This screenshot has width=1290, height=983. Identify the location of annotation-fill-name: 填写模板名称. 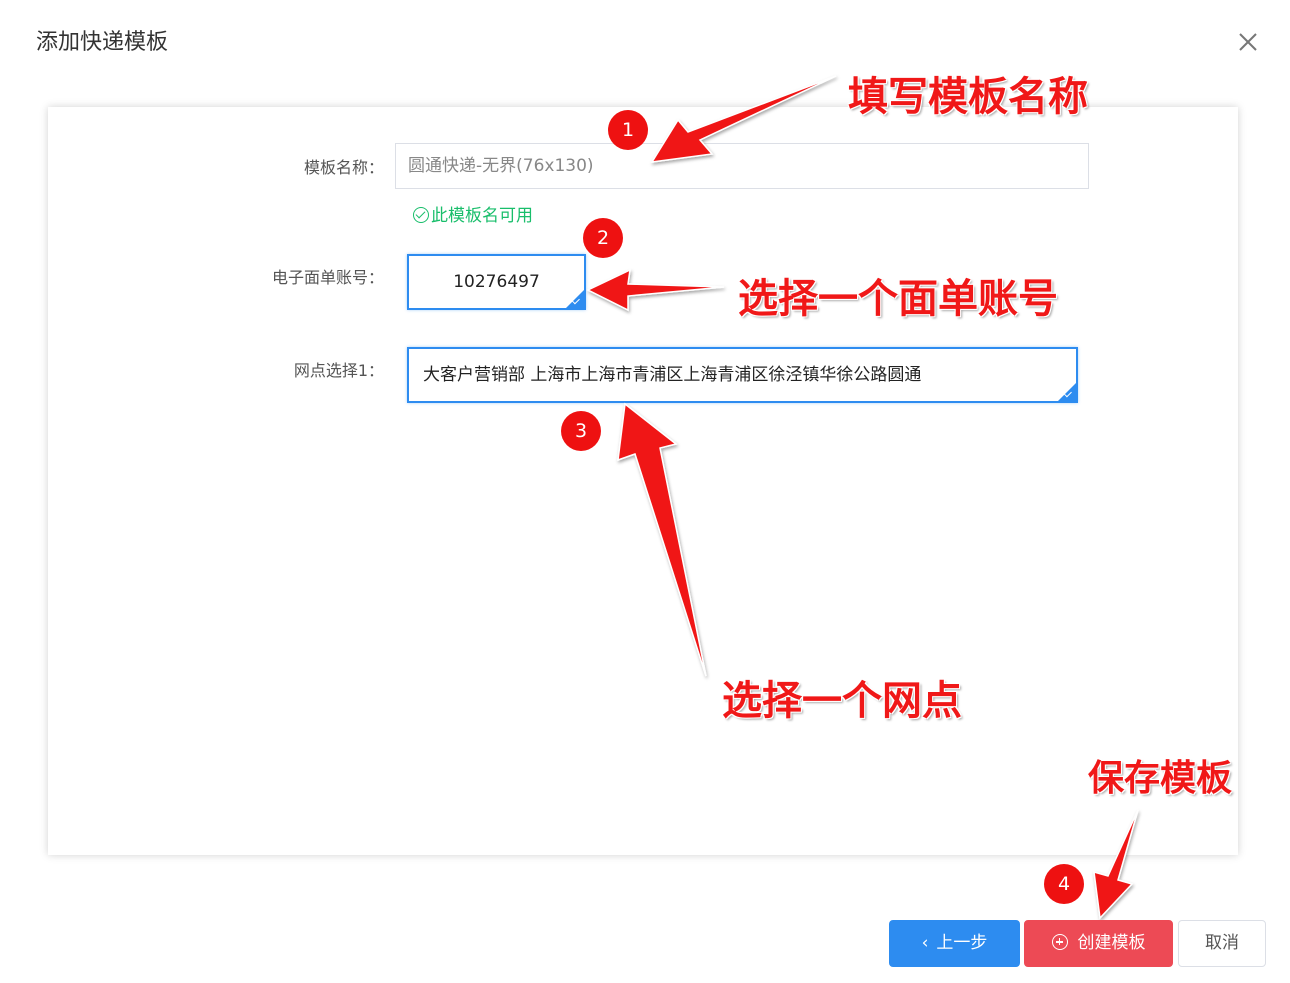
(968, 97).